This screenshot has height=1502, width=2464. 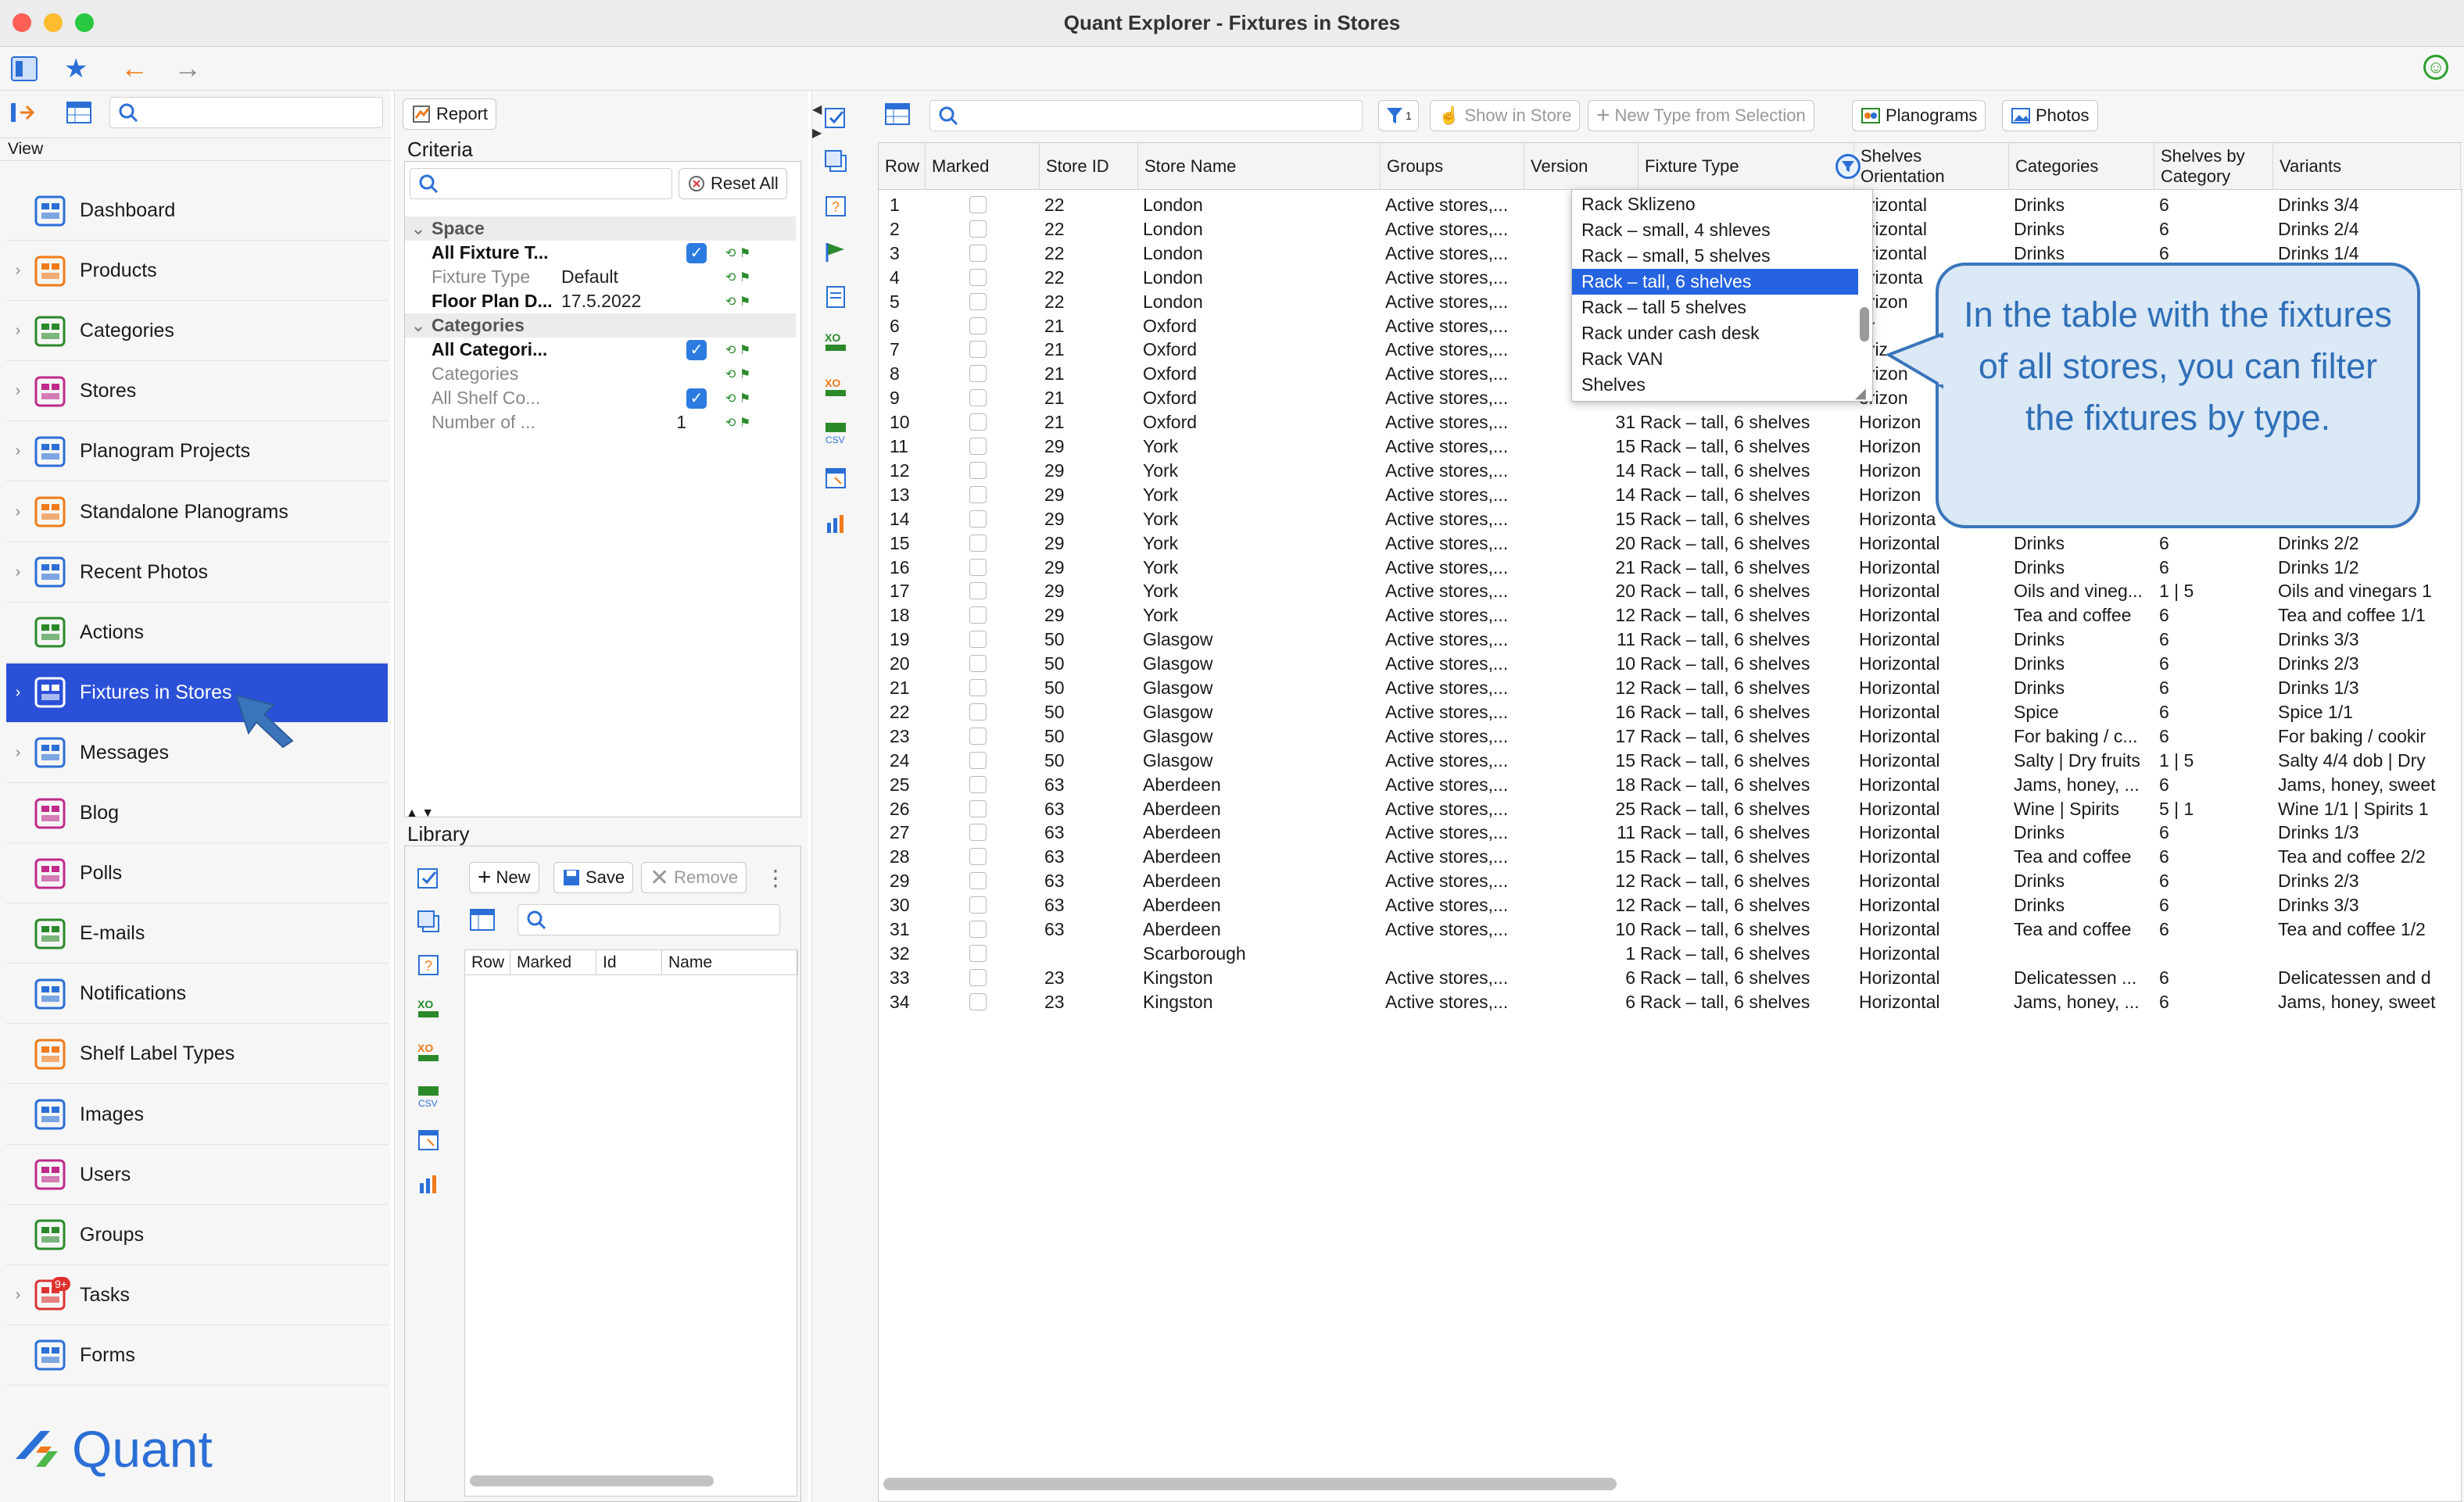 What do you see at coordinates (1715, 307) in the screenshot?
I see `dropdown-option: Rack – tall 5 shelves` at bounding box center [1715, 307].